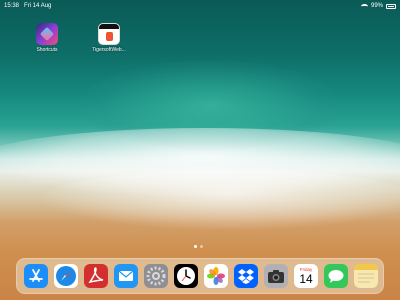  I want to click on status-bar: 15:38 Fri 14 Aug 99%, so click(200, 6).